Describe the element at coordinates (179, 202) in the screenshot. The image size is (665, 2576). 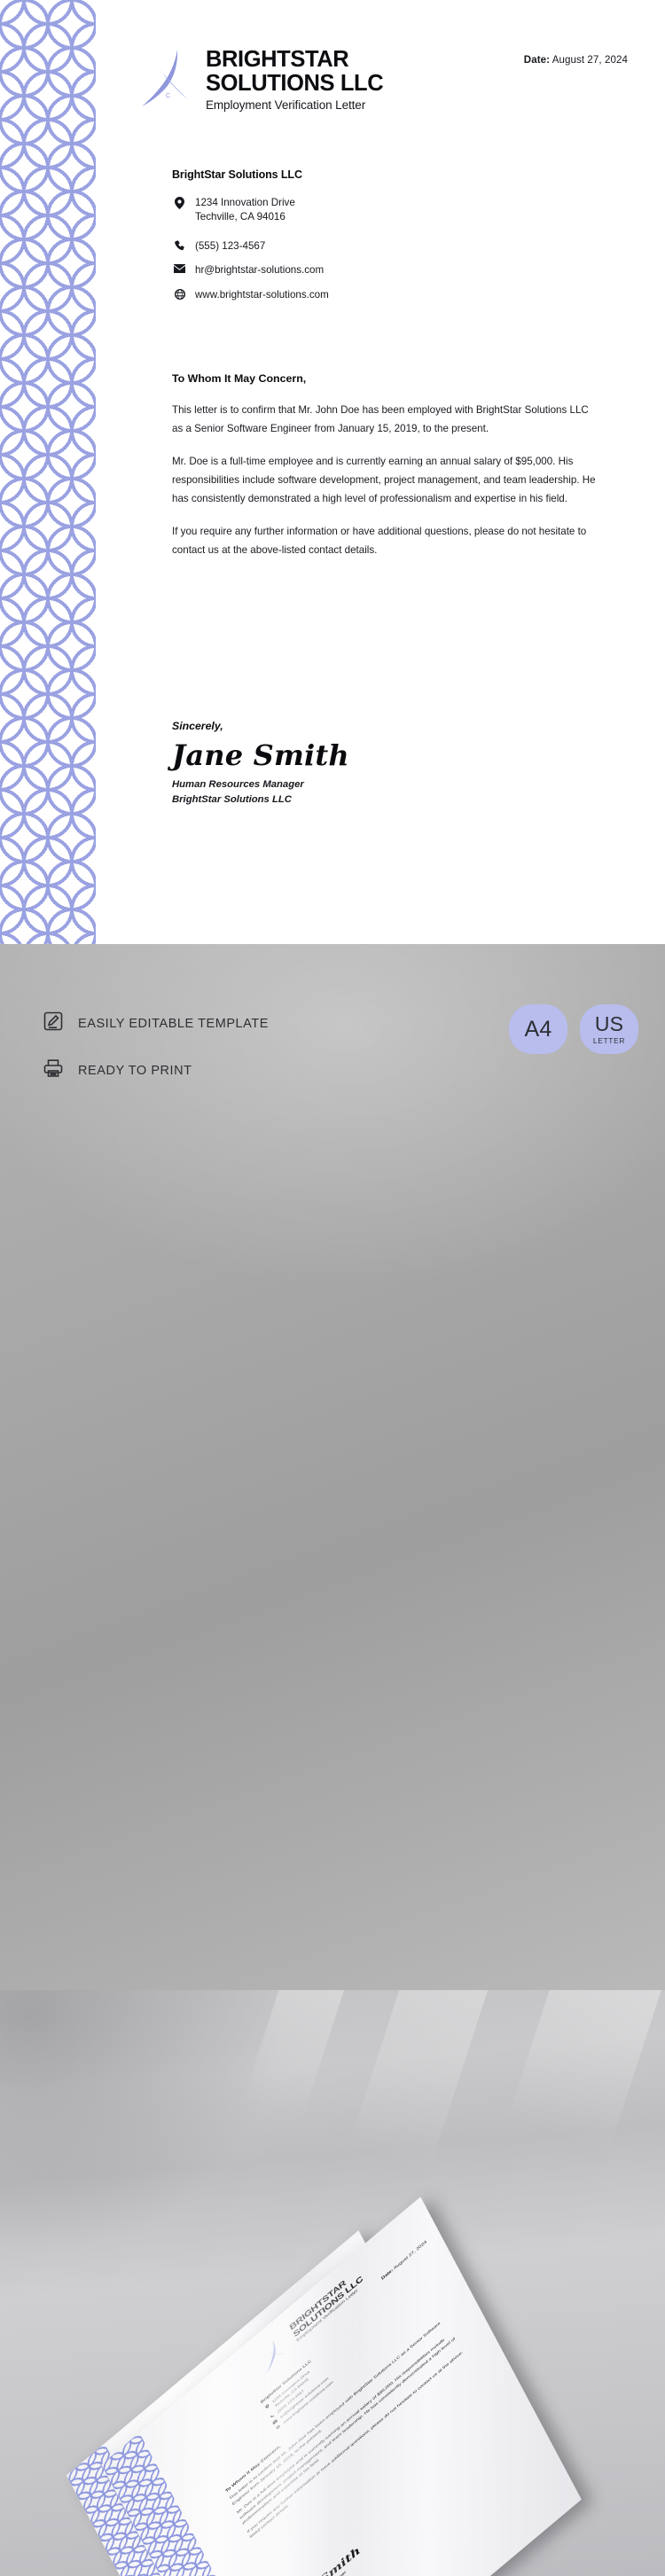
I see `map-pin-icon` at that location.